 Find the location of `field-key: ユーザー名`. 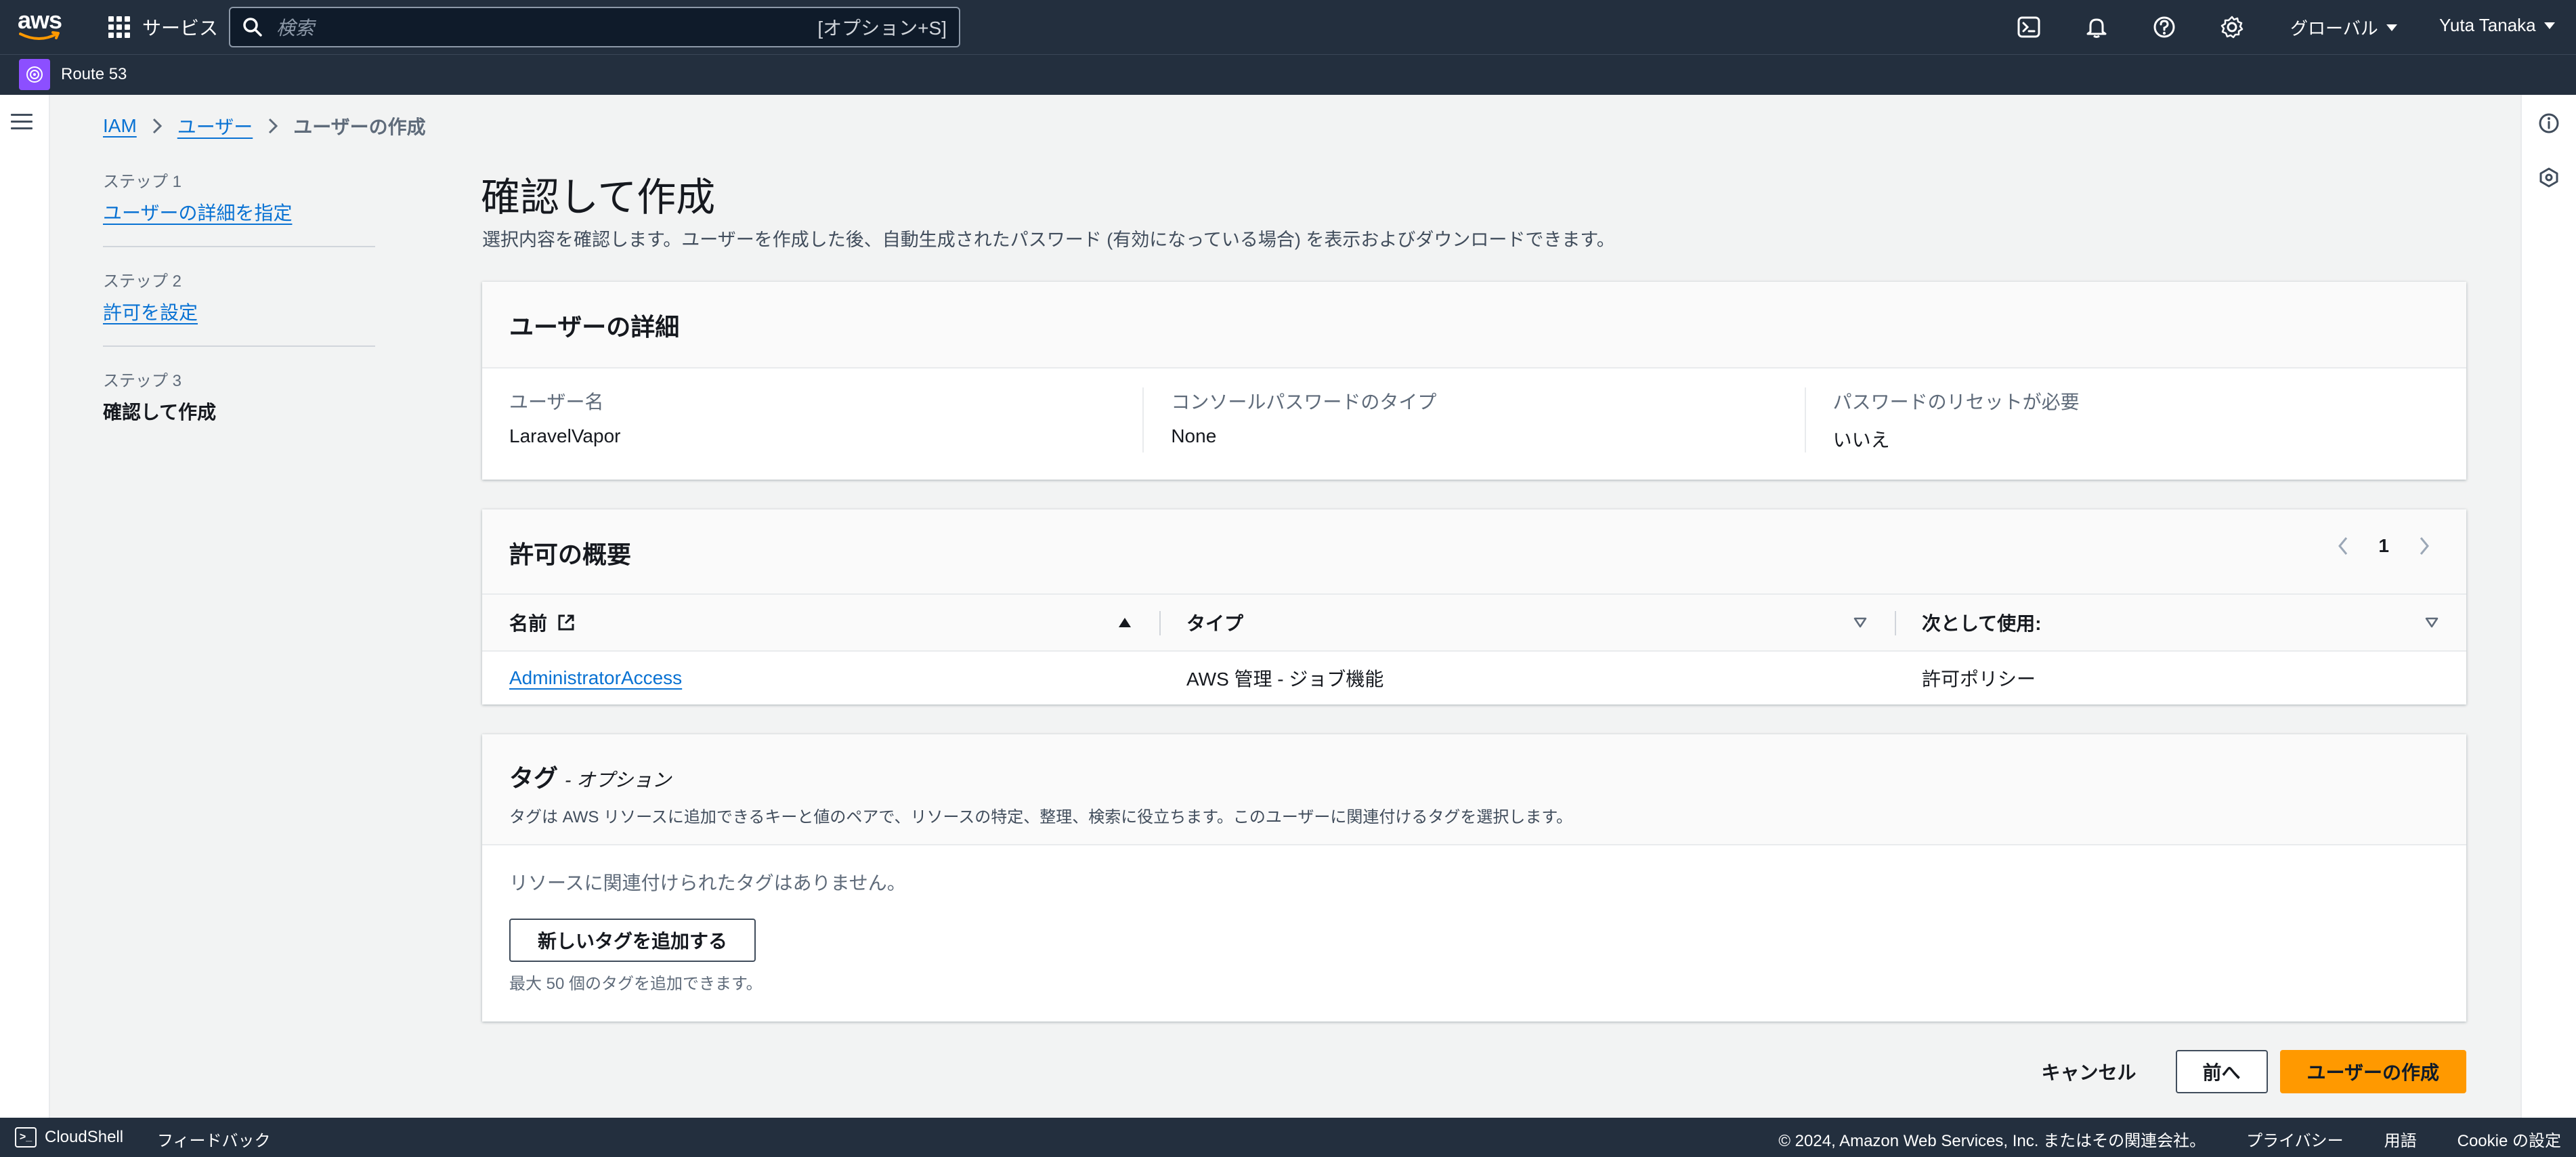

field-key: ユーザー名 is located at coordinates (556, 402).